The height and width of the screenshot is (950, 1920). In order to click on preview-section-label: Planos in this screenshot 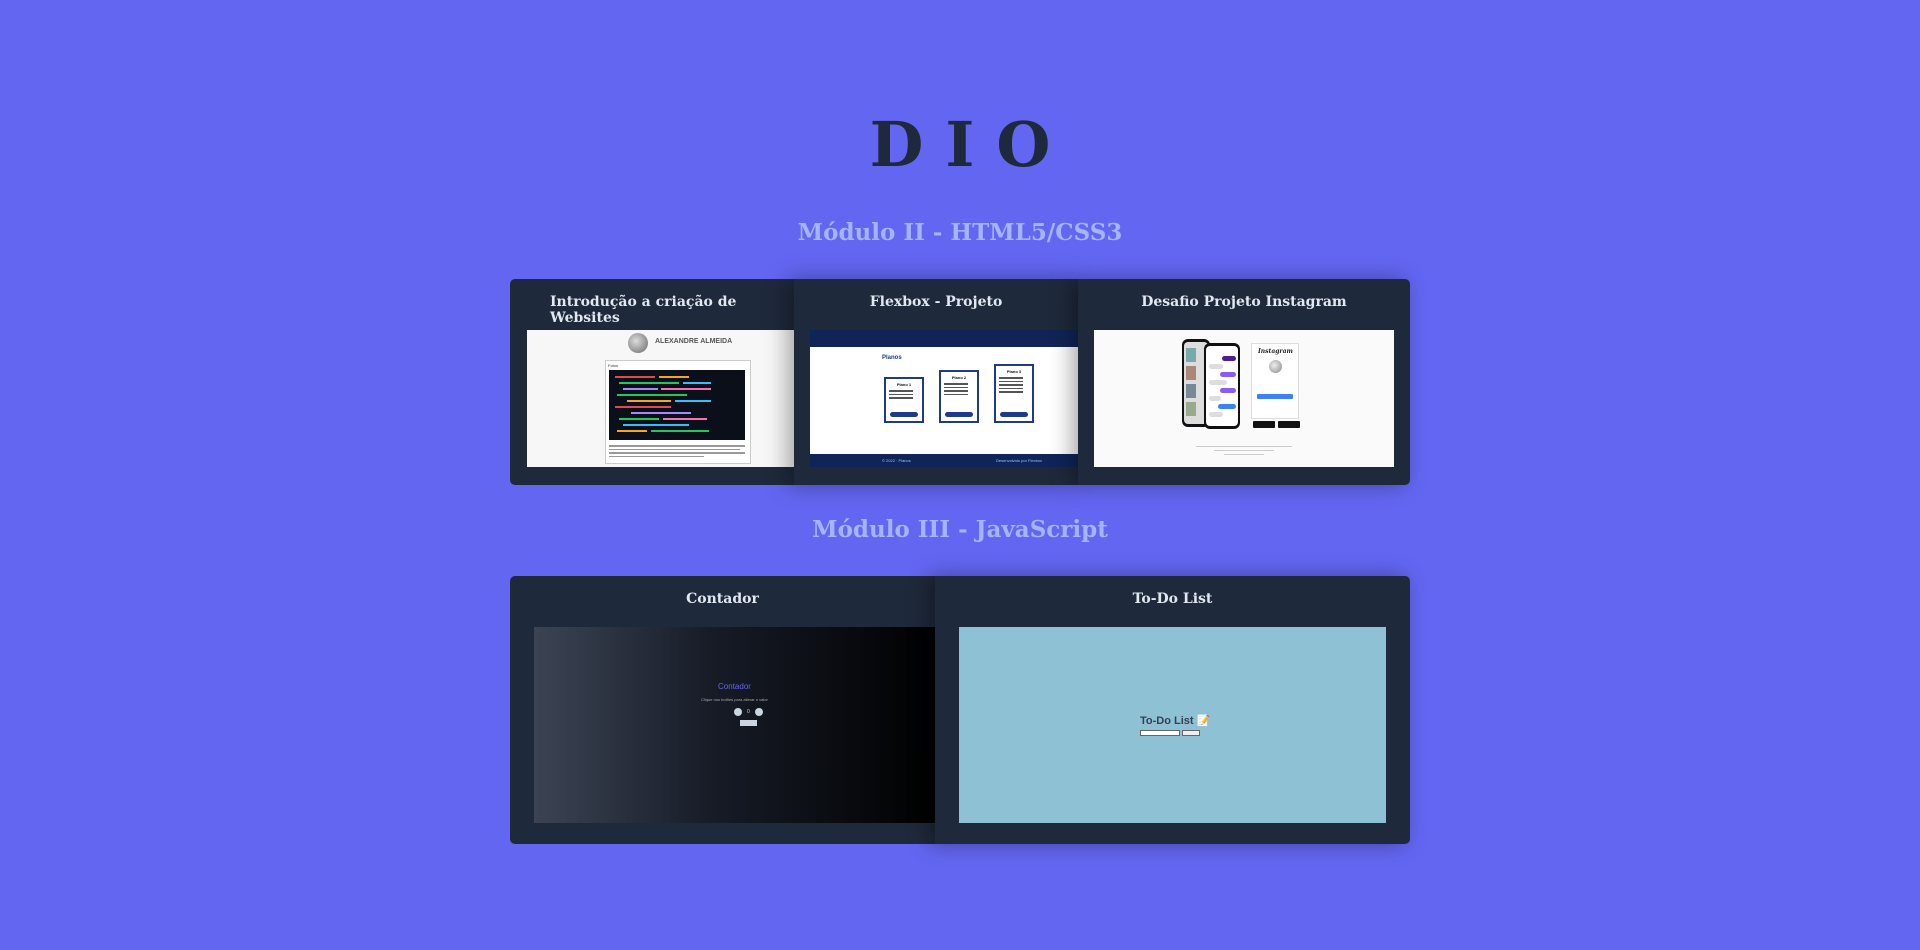, I will do `click(892, 358)`.